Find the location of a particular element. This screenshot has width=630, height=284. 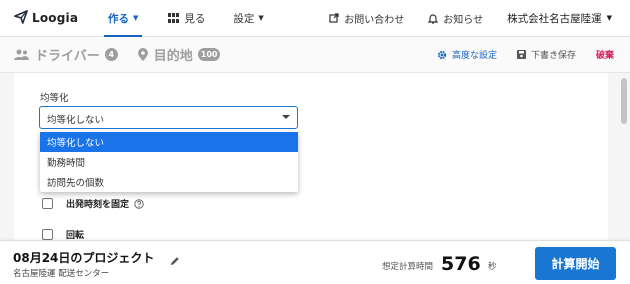

save-draft-label: 下書き保存 is located at coordinates (553, 56).